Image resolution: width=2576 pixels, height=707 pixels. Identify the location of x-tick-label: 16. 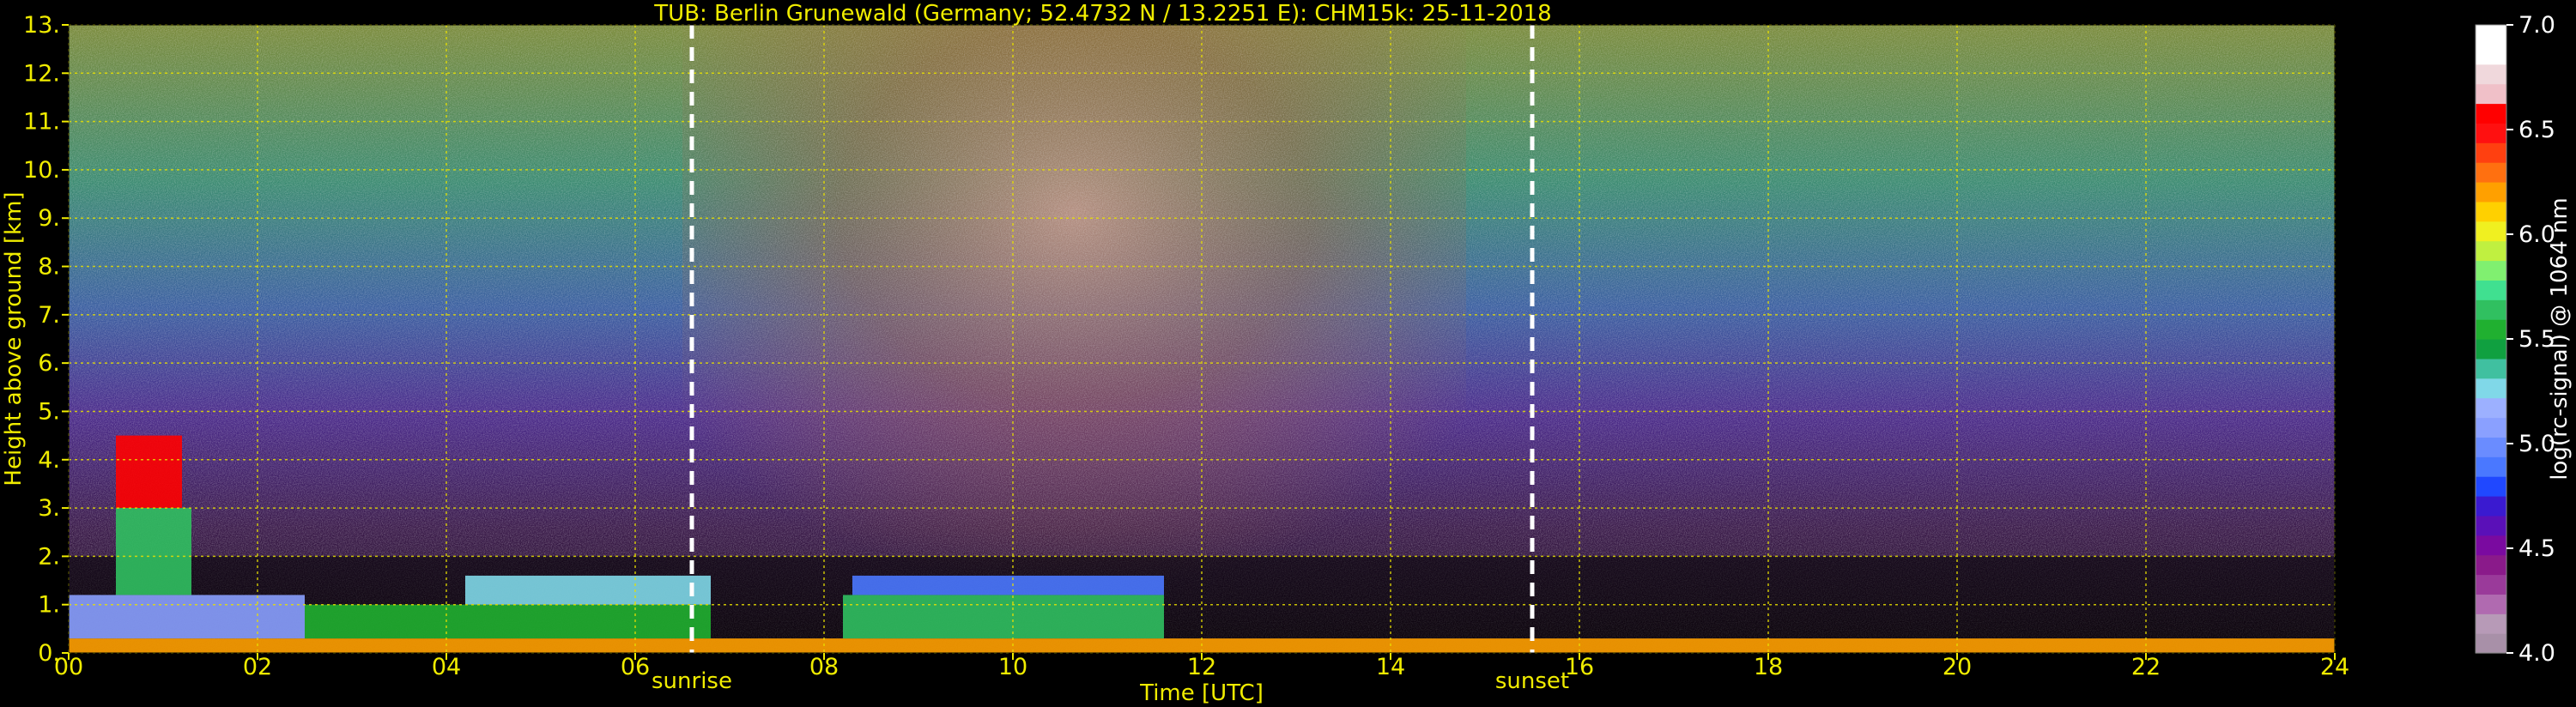
(1579, 667).